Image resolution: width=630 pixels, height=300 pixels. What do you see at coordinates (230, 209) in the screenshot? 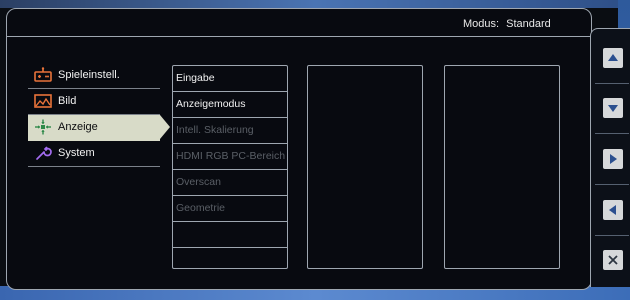
I see `submenu-item-geometrie: Geometrie` at bounding box center [230, 209].